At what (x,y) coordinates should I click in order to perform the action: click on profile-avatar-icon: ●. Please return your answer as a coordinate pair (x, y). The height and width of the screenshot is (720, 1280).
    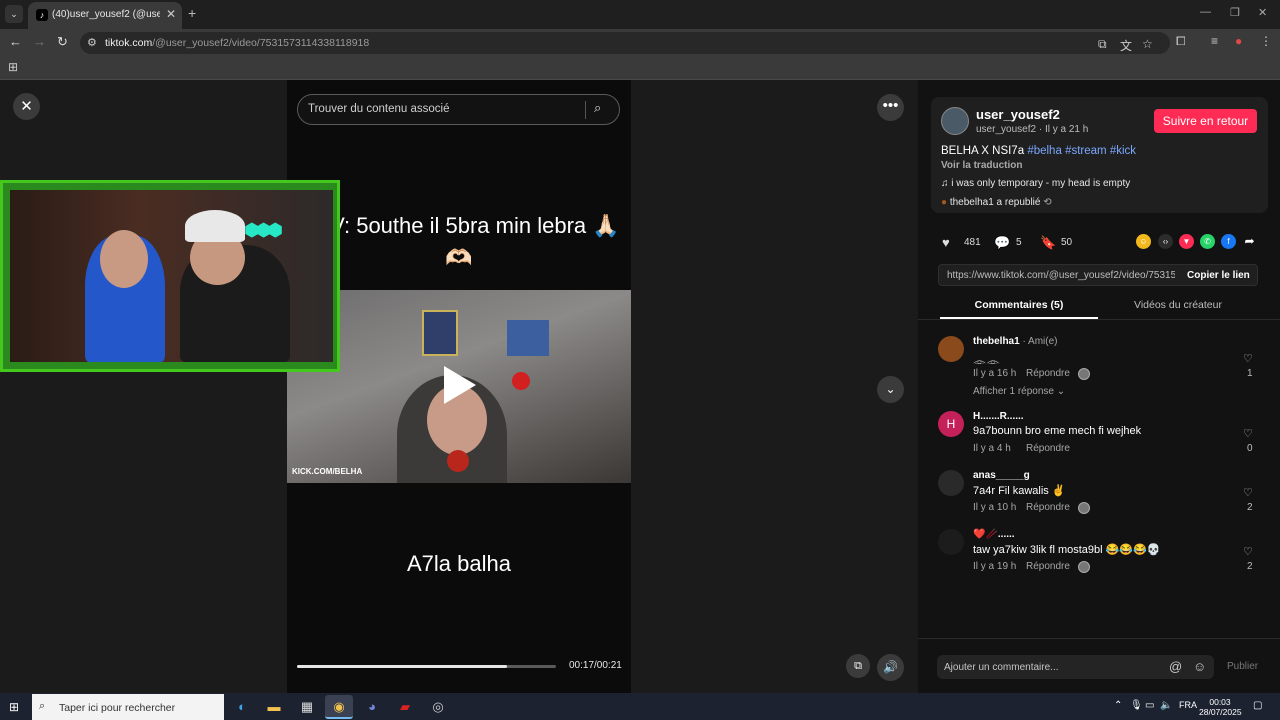
    Looking at the image, I should click on (1238, 41).